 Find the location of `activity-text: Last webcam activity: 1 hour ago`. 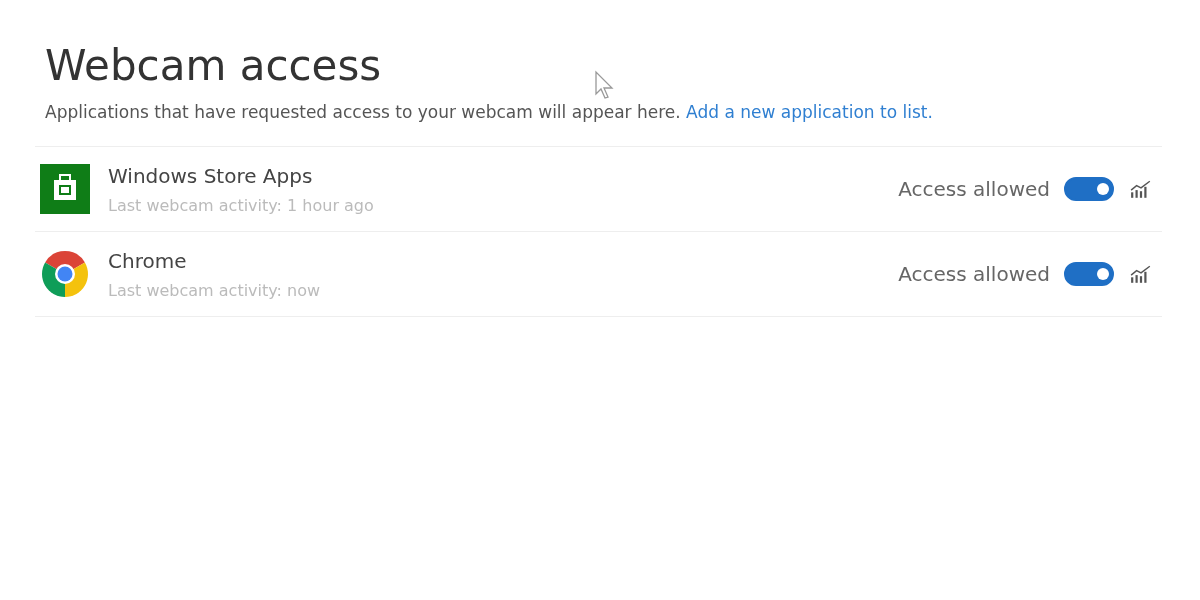

activity-text: Last webcam activity: 1 hour ago is located at coordinates (241, 205).